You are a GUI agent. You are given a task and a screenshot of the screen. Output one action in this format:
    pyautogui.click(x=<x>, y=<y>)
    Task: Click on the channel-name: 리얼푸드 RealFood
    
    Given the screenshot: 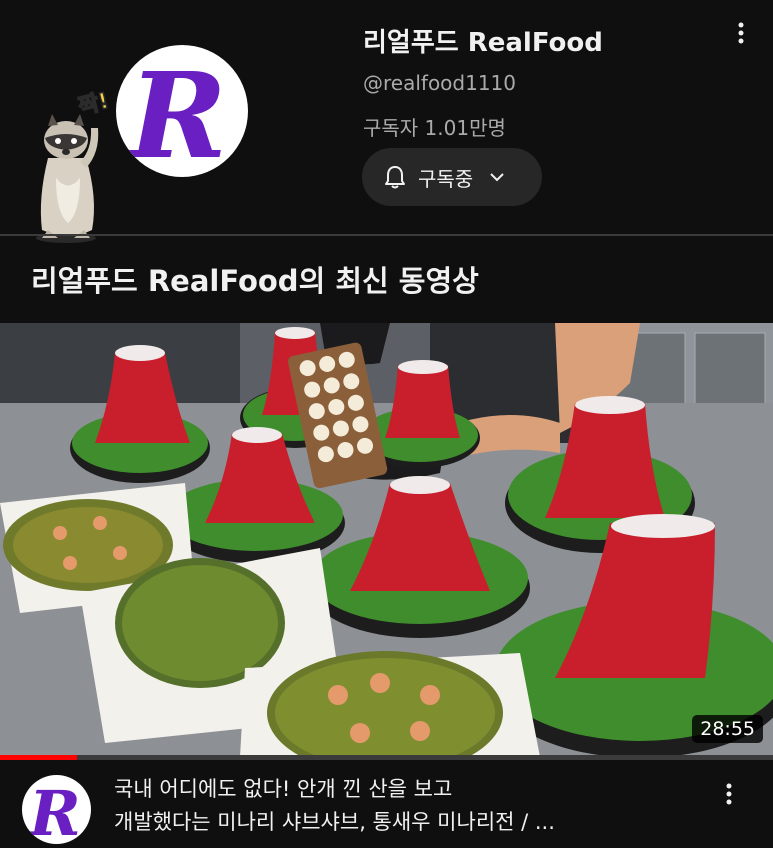 What is the action you would take?
    pyautogui.click(x=483, y=40)
    